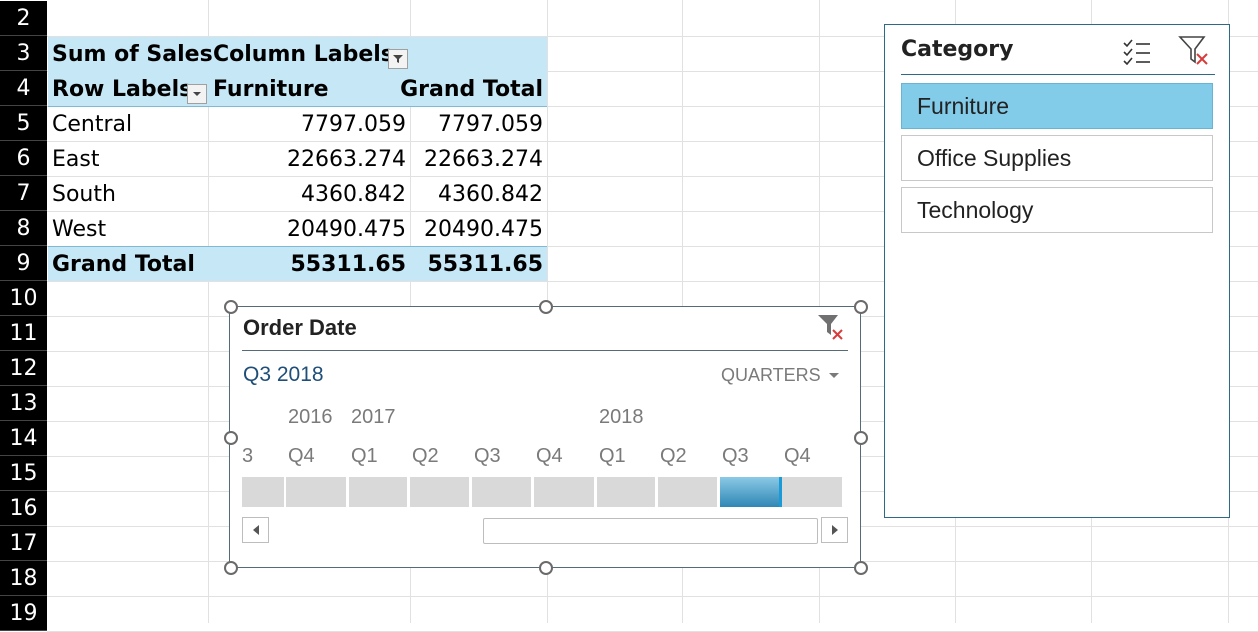  What do you see at coordinates (751, 492) in the screenshot?
I see `timeline-period-selected` at bounding box center [751, 492].